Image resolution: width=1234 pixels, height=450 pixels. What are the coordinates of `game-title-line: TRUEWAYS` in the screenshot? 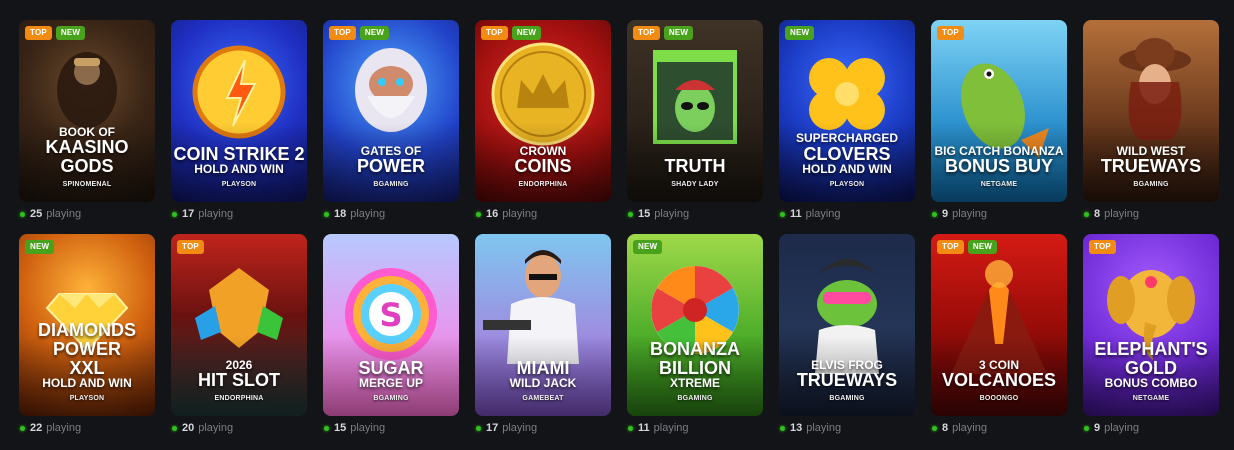 It's located at (1151, 166).